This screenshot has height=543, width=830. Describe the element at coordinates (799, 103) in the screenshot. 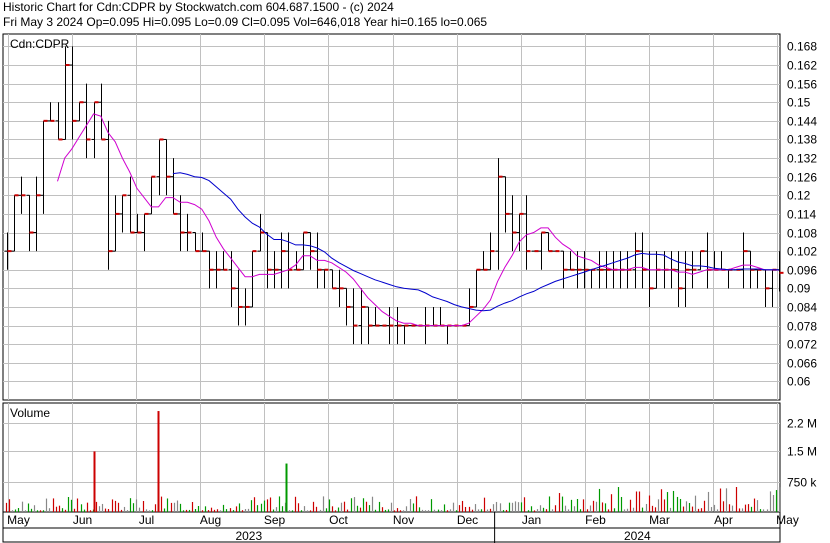

I see `price-tick-label: 0.15` at that location.